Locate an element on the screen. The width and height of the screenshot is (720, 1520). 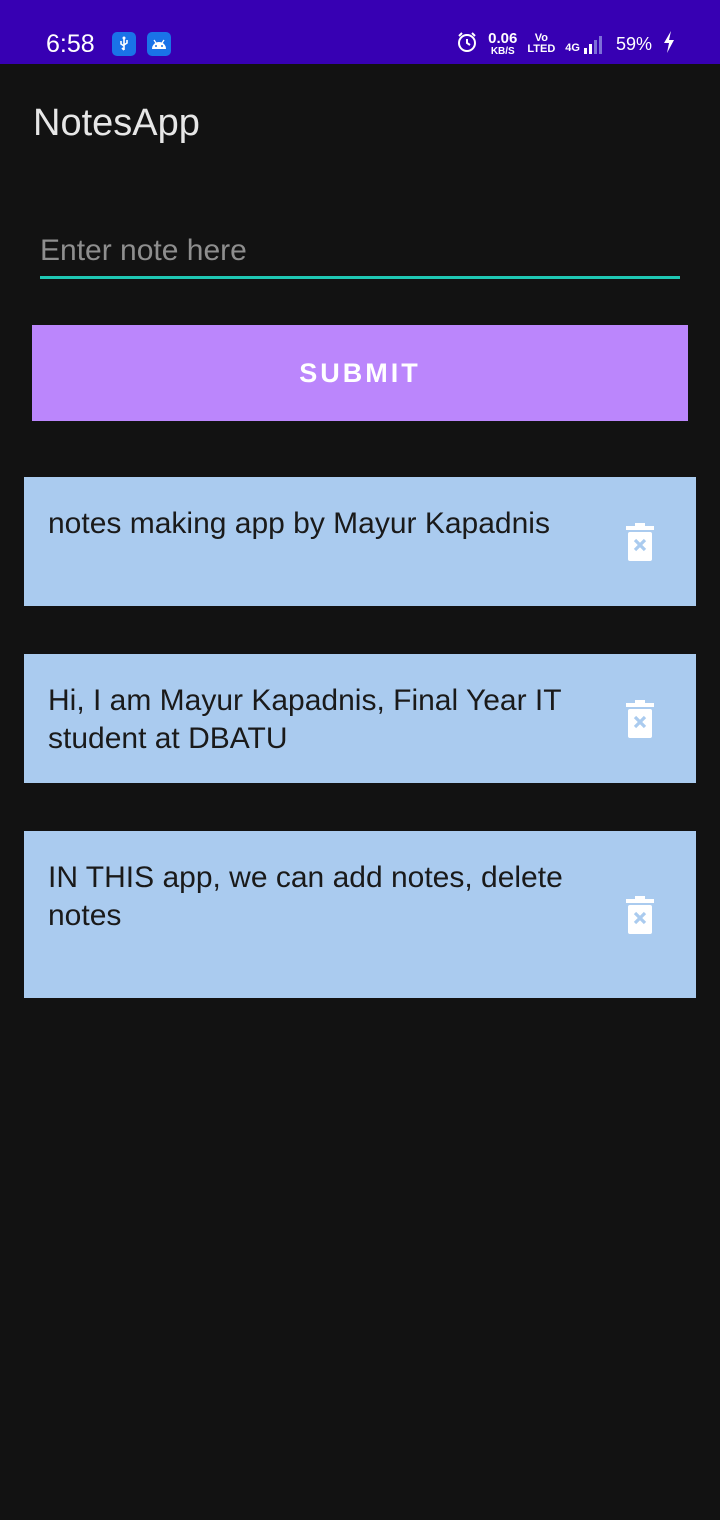
charging-icon is located at coordinates (669, 44).